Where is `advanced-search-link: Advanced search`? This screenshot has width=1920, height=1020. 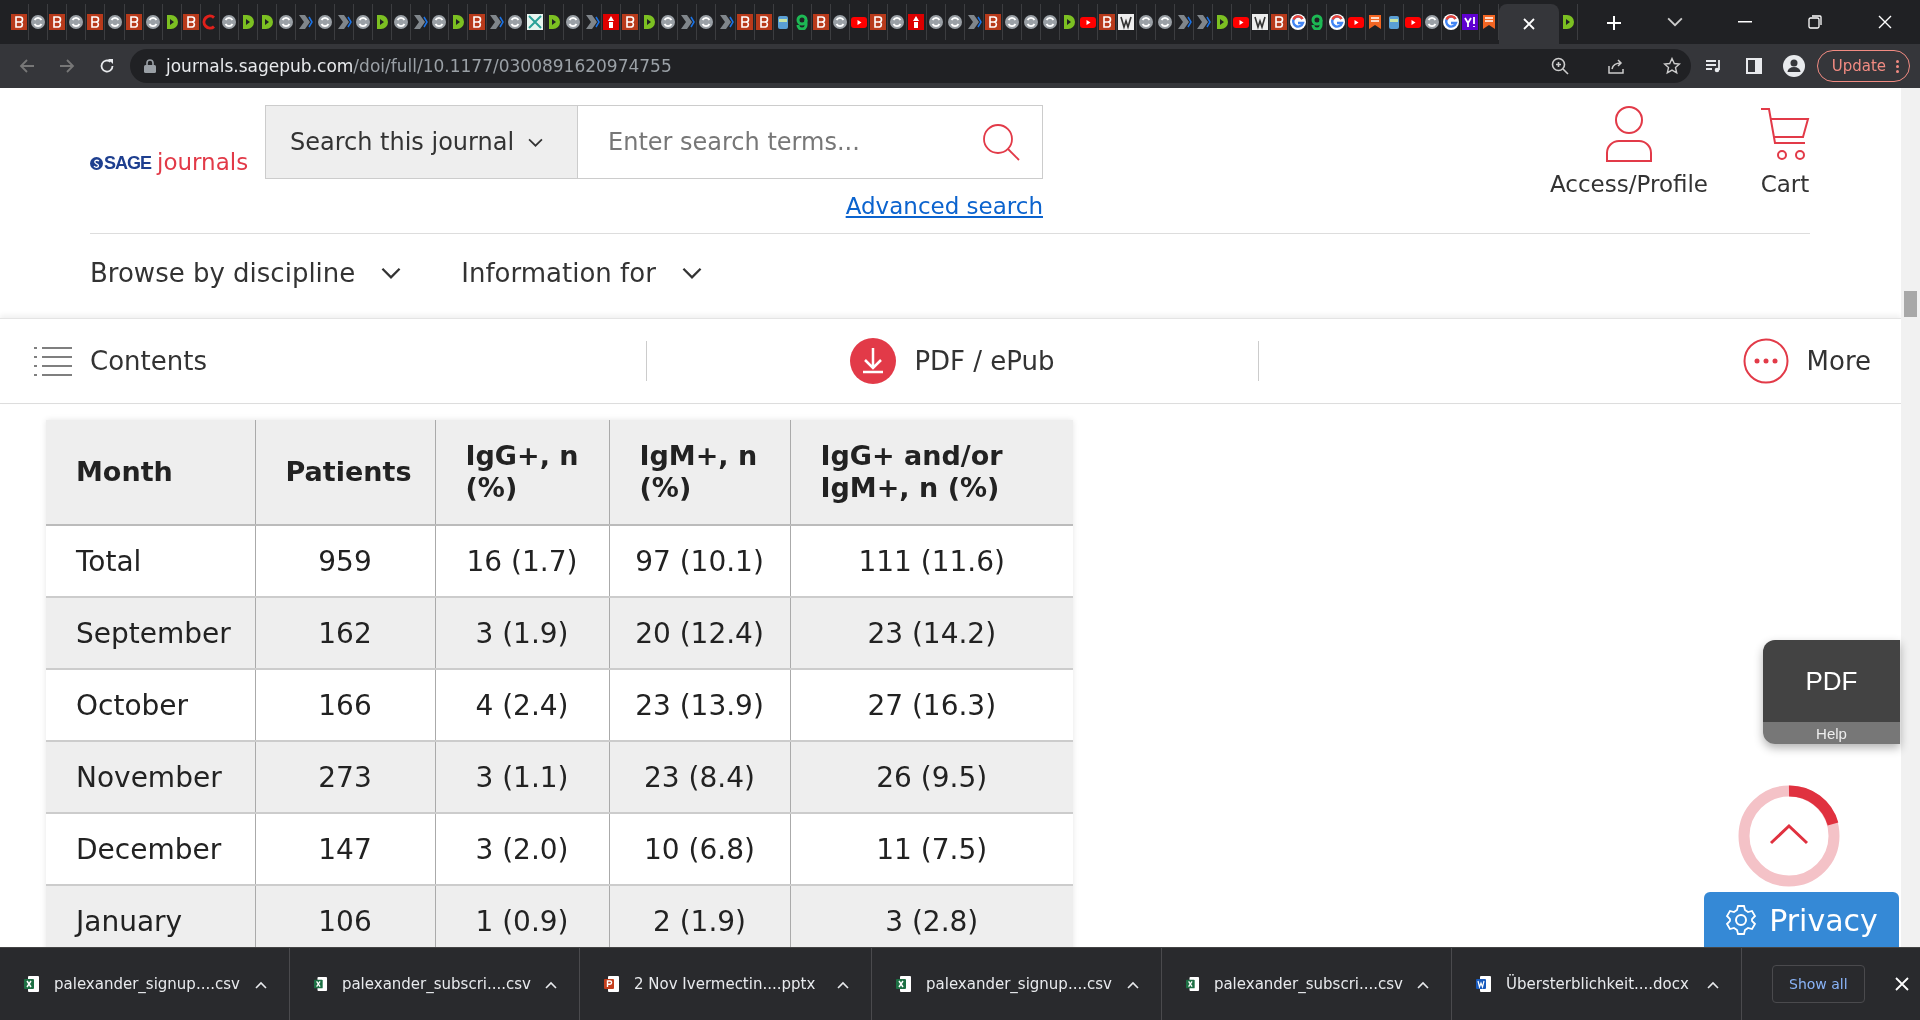 advanced-search-link: Advanced search is located at coordinates (944, 206).